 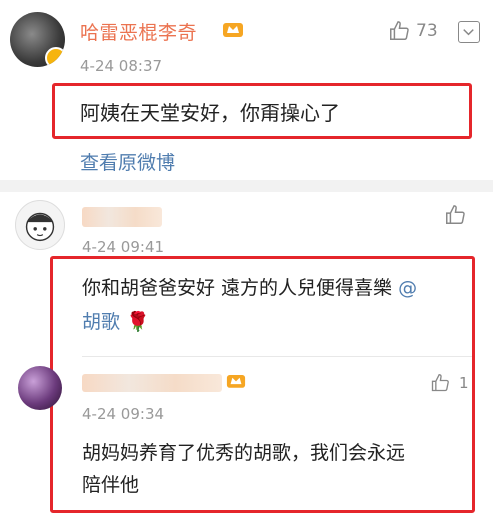 What do you see at coordinates (210, 113) in the screenshot?
I see `comment-text: 阿姨在天堂安好，你甭操心了` at bounding box center [210, 113].